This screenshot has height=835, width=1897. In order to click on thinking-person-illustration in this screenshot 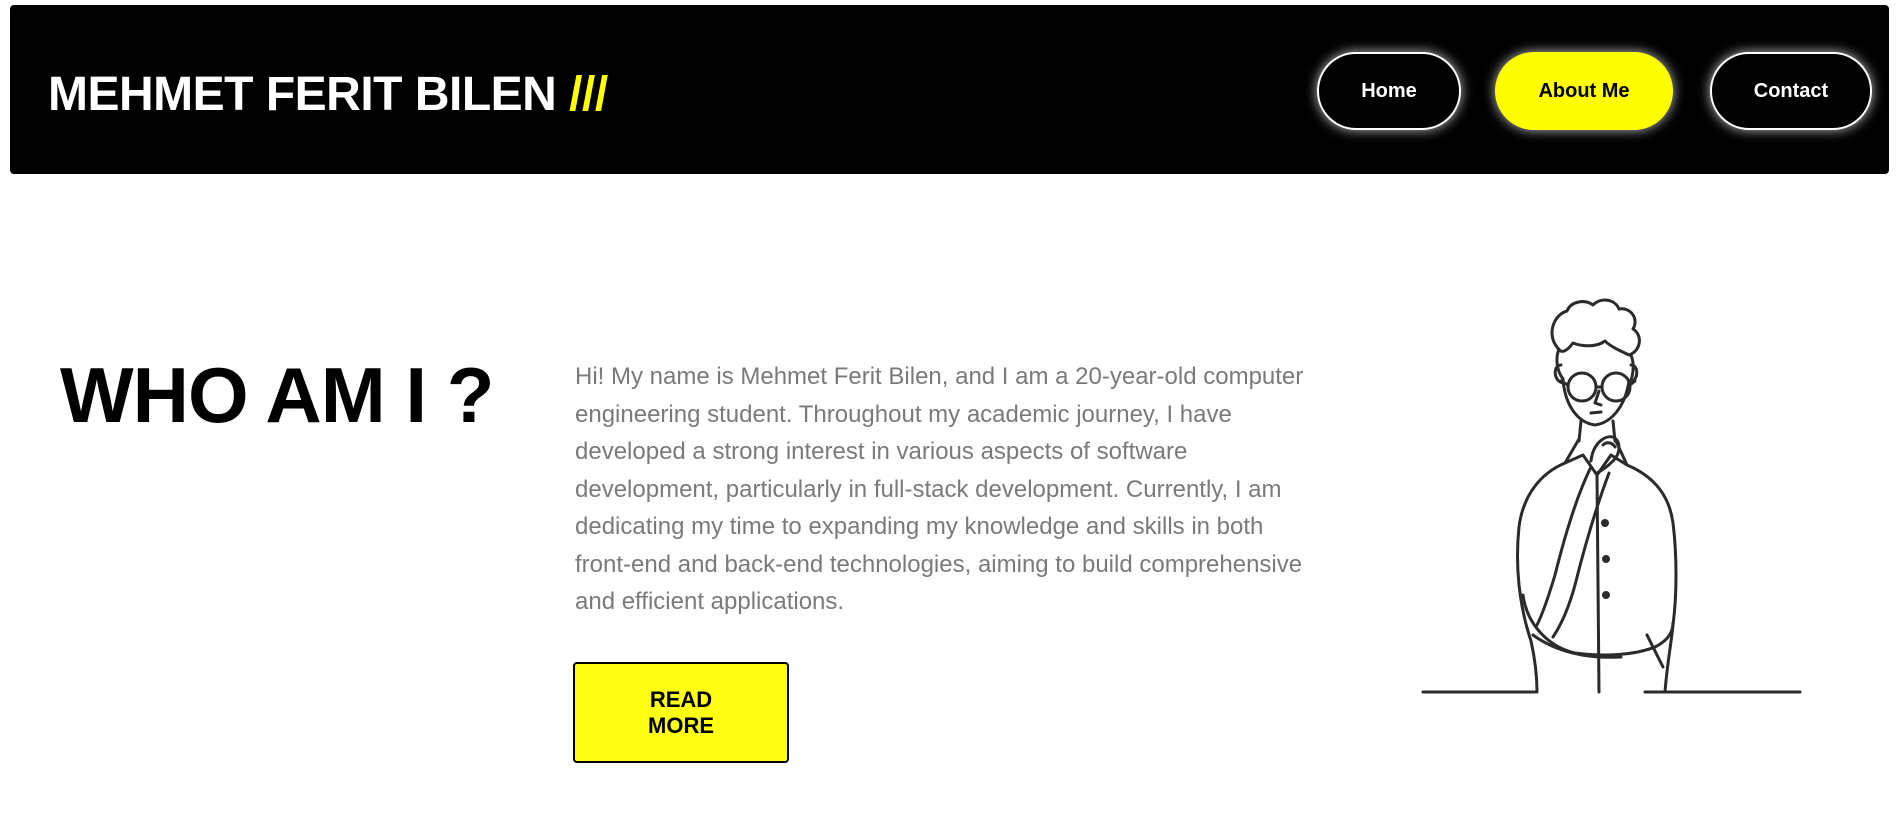, I will do `click(1610, 497)`.